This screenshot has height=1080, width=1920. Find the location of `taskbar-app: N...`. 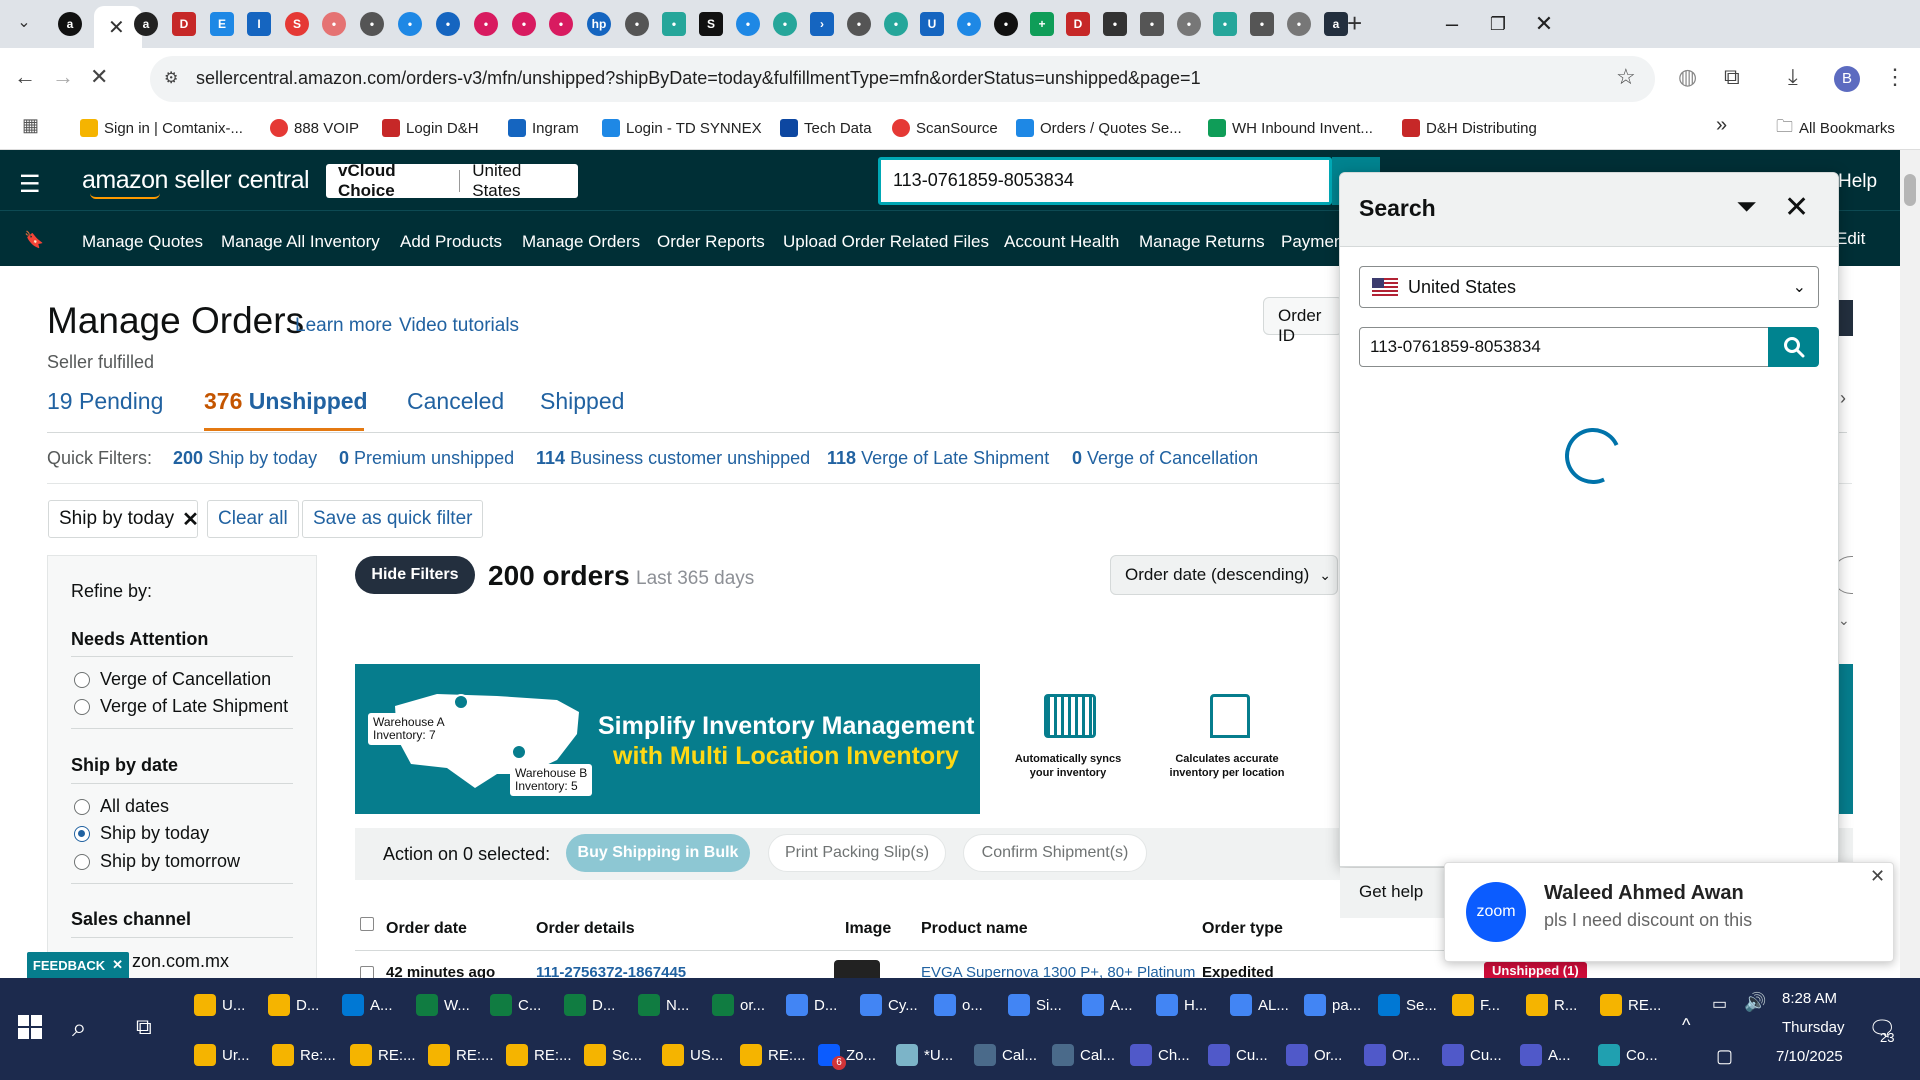

taskbar-app: N... is located at coordinates (663, 1005).